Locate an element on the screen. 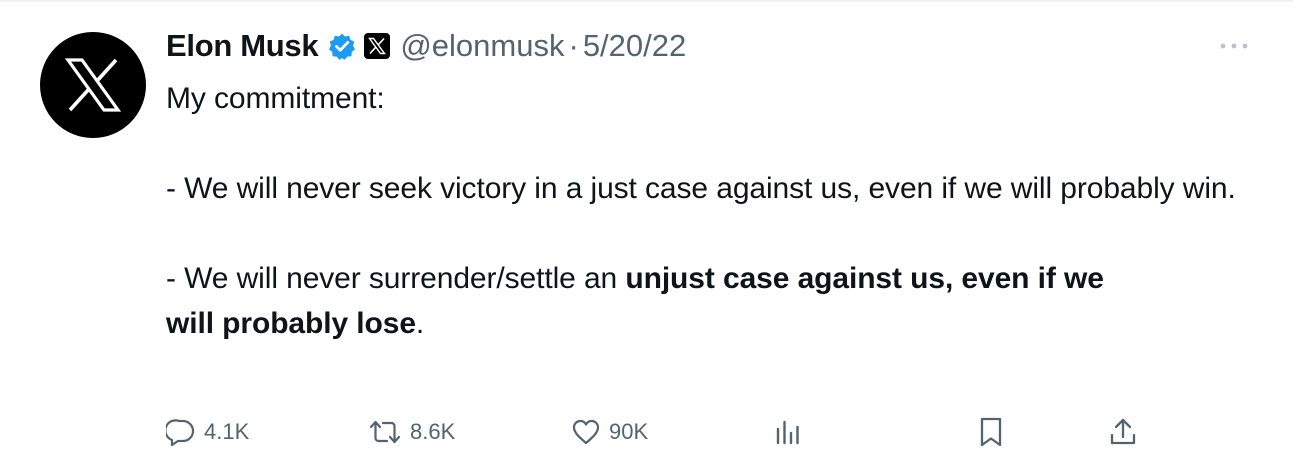 This screenshot has height=466, width=1293. tweet-header: Elon Musk @elonmusk · 5/20/22 is located at coordinates (426, 46).